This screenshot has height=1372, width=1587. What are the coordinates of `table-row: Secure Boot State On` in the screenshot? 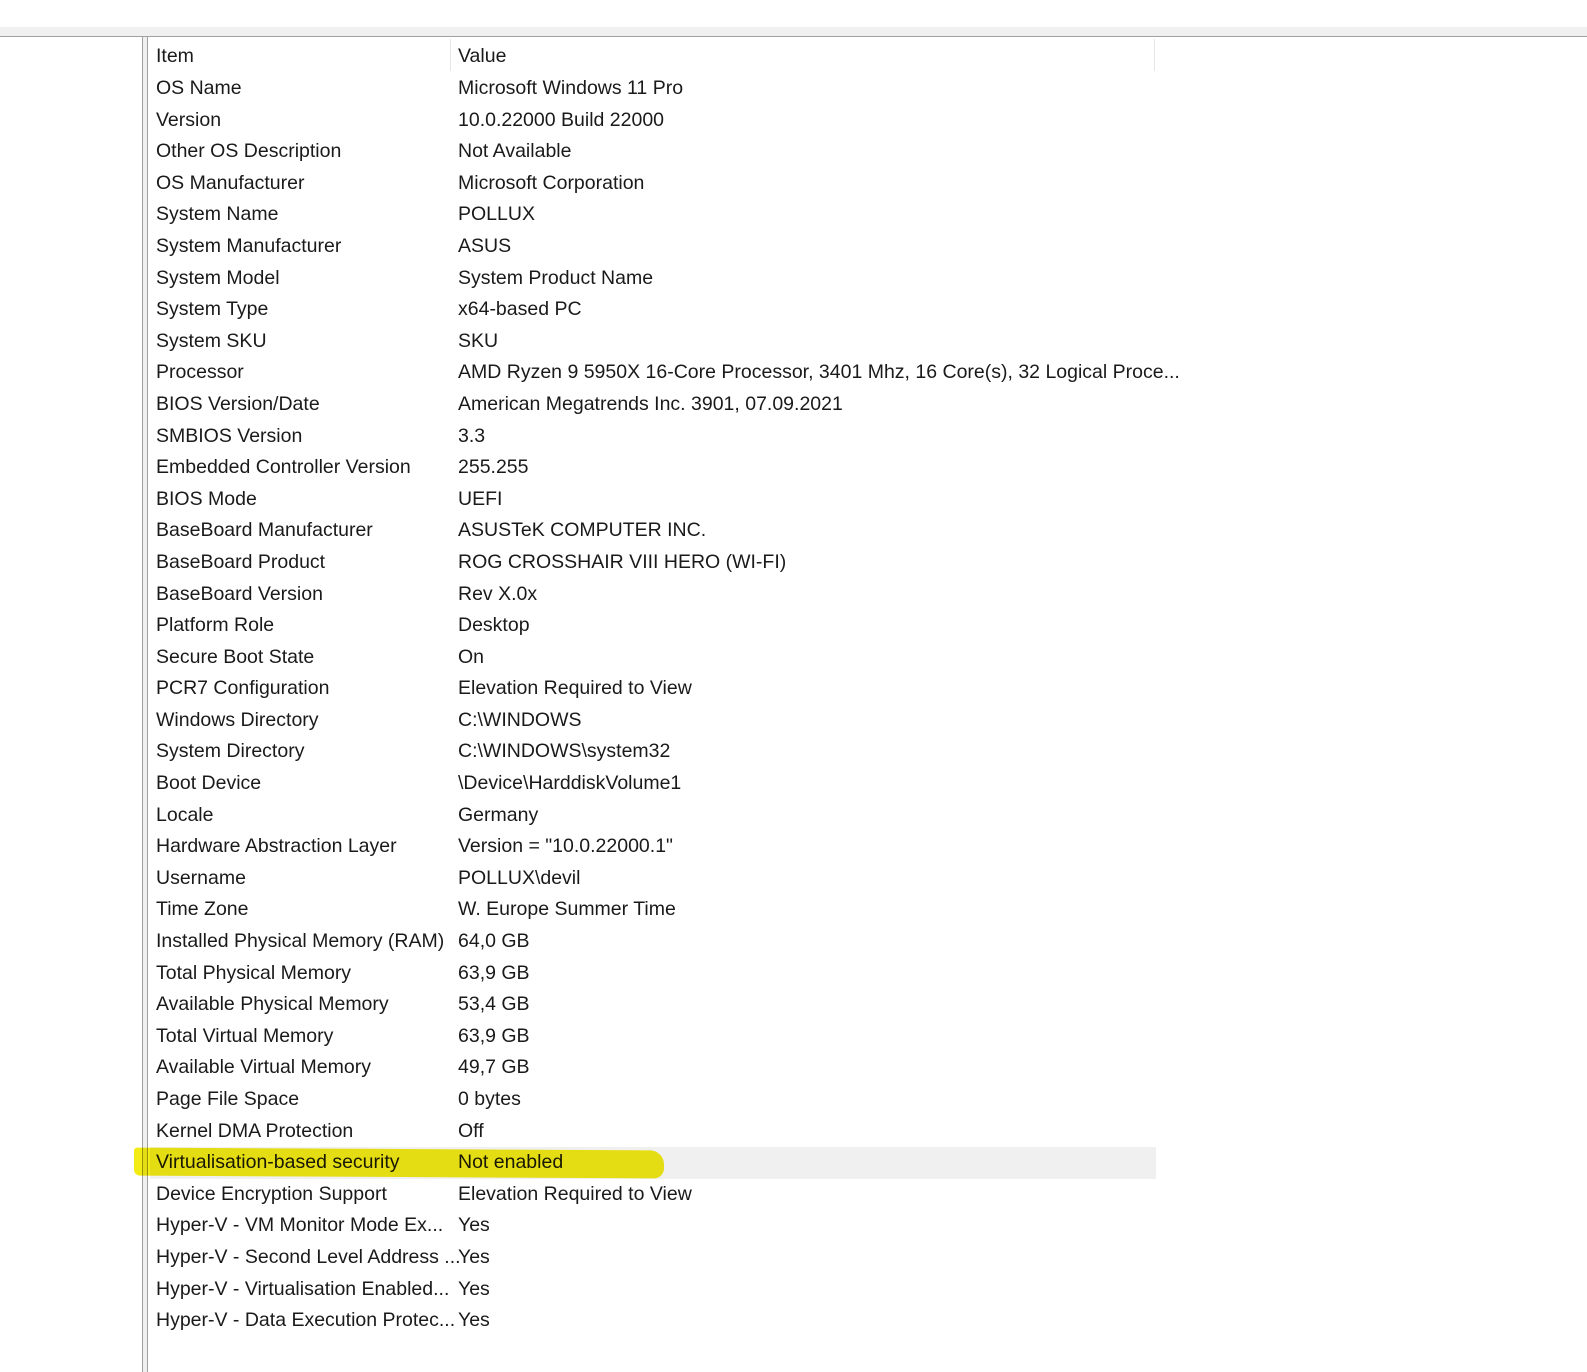 It's located at (653, 658).